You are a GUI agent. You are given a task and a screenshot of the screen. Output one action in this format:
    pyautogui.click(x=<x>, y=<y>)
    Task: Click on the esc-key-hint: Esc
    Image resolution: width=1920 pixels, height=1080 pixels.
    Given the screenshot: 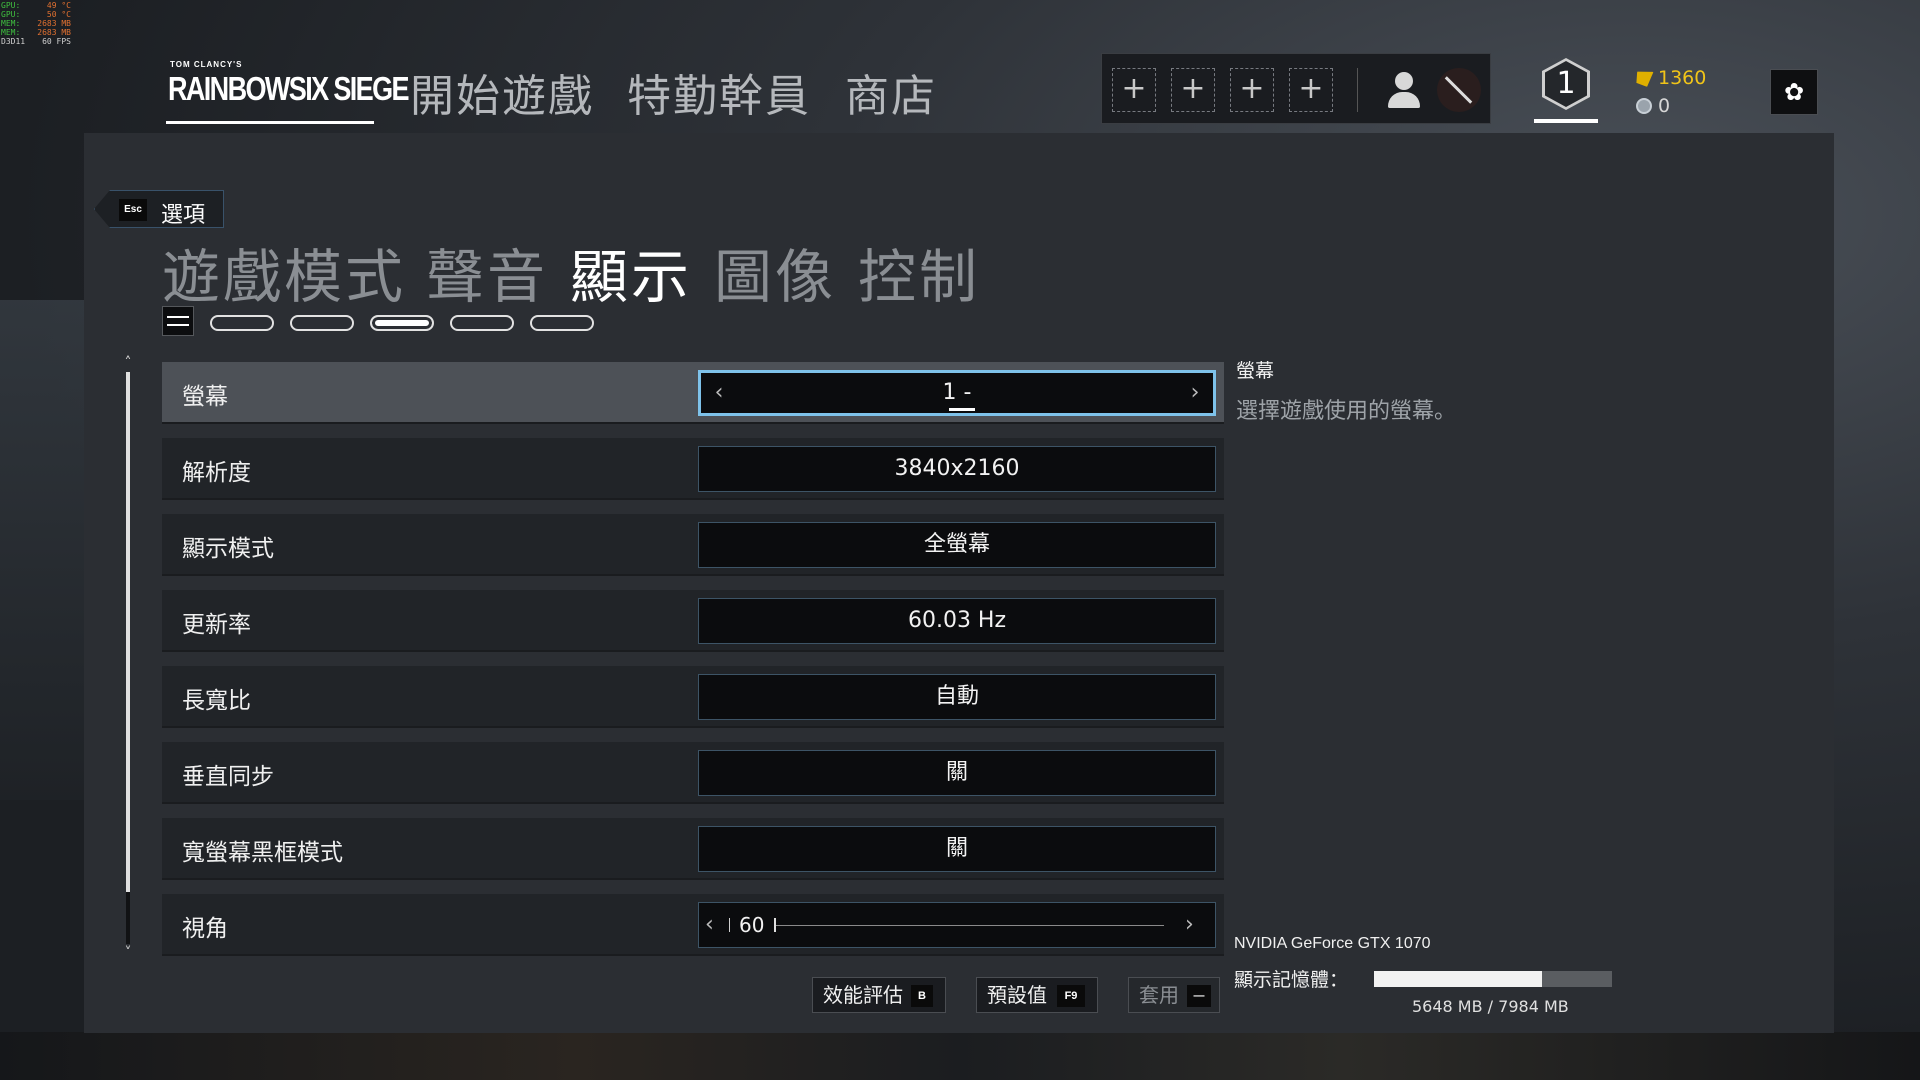 What is the action you would take?
    pyautogui.click(x=133, y=210)
    